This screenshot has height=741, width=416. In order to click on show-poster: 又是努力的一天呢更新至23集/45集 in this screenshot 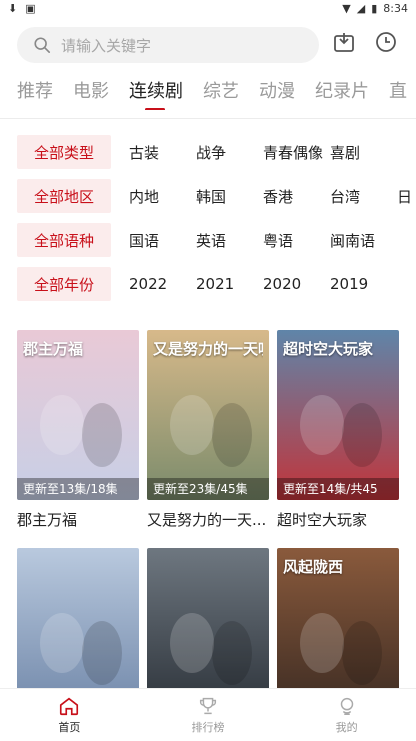, I will do `click(208, 415)`.